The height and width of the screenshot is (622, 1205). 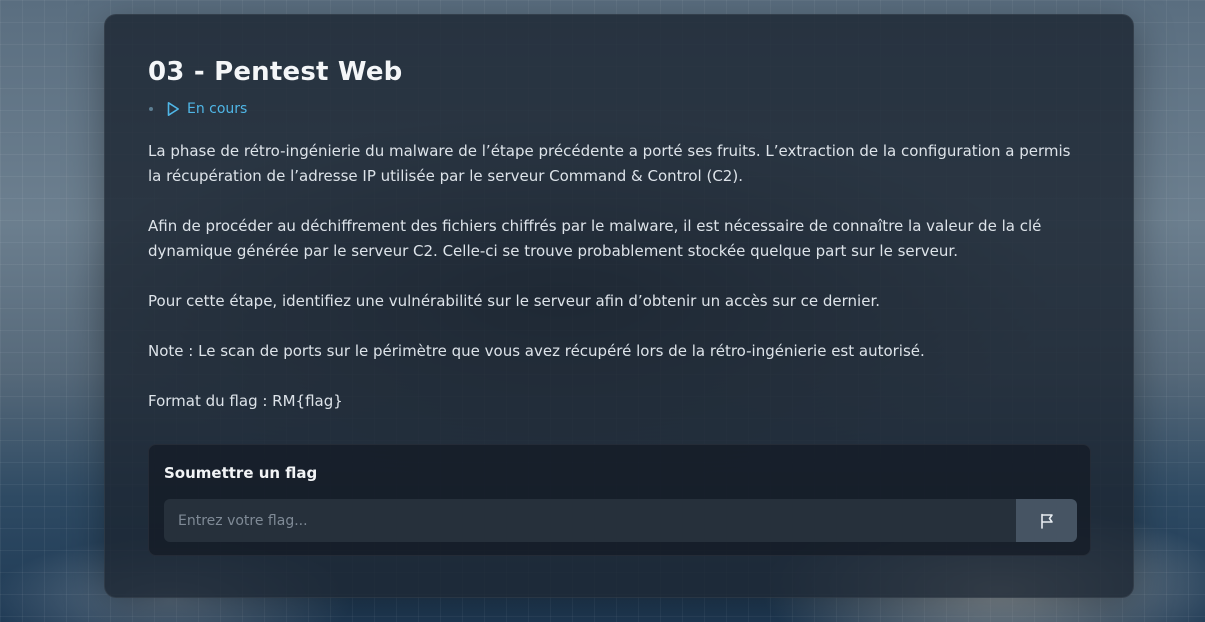 What do you see at coordinates (275, 72) in the screenshot?
I see `page-title: 03 - Pentest Web` at bounding box center [275, 72].